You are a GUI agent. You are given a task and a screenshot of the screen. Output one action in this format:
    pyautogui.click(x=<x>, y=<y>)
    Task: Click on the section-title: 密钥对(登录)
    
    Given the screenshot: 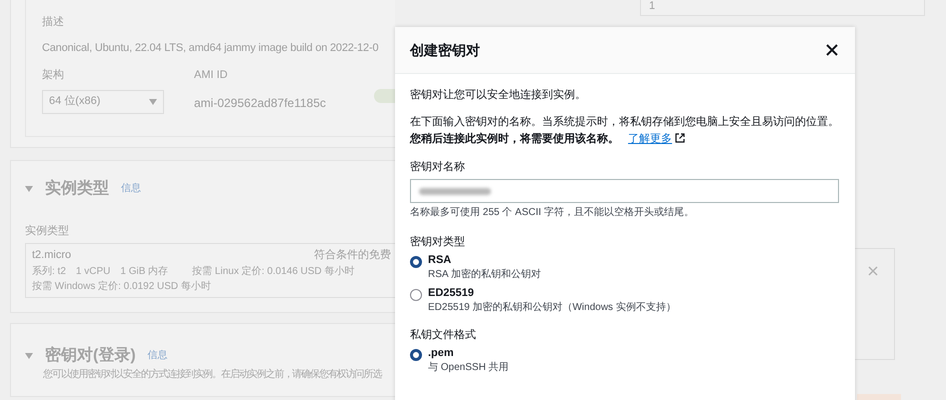 What is the action you would take?
    pyautogui.click(x=90, y=356)
    